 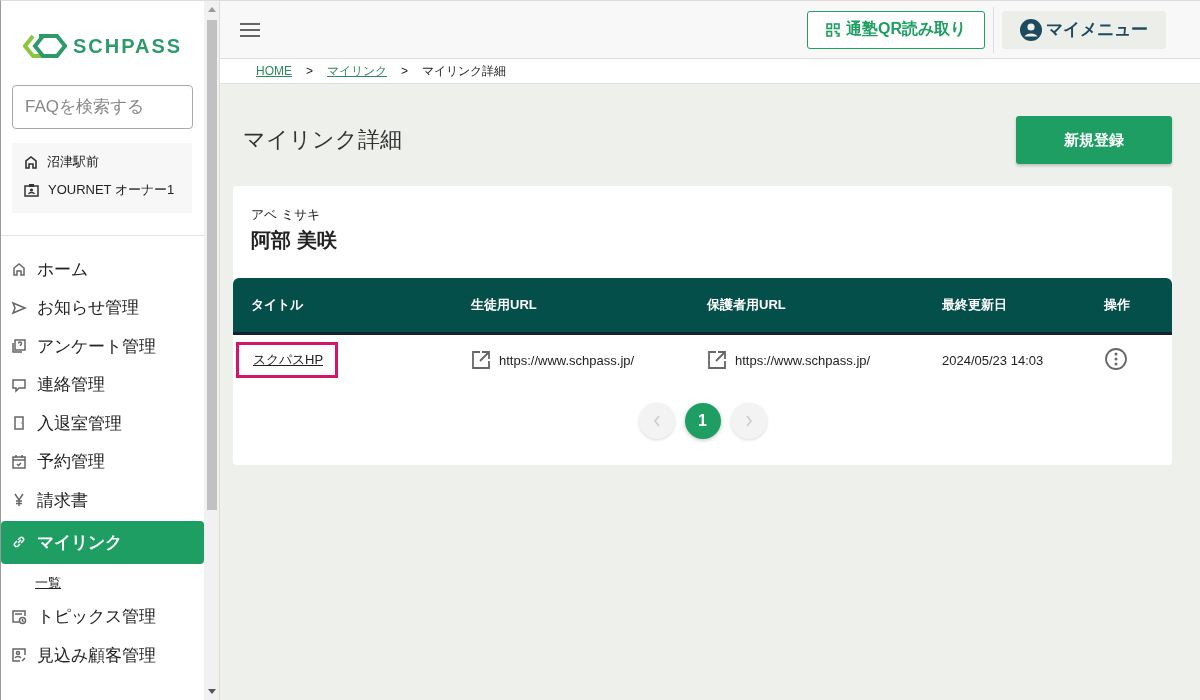 What do you see at coordinates (19, 423) in the screenshot?
I see `door-icon` at bounding box center [19, 423].